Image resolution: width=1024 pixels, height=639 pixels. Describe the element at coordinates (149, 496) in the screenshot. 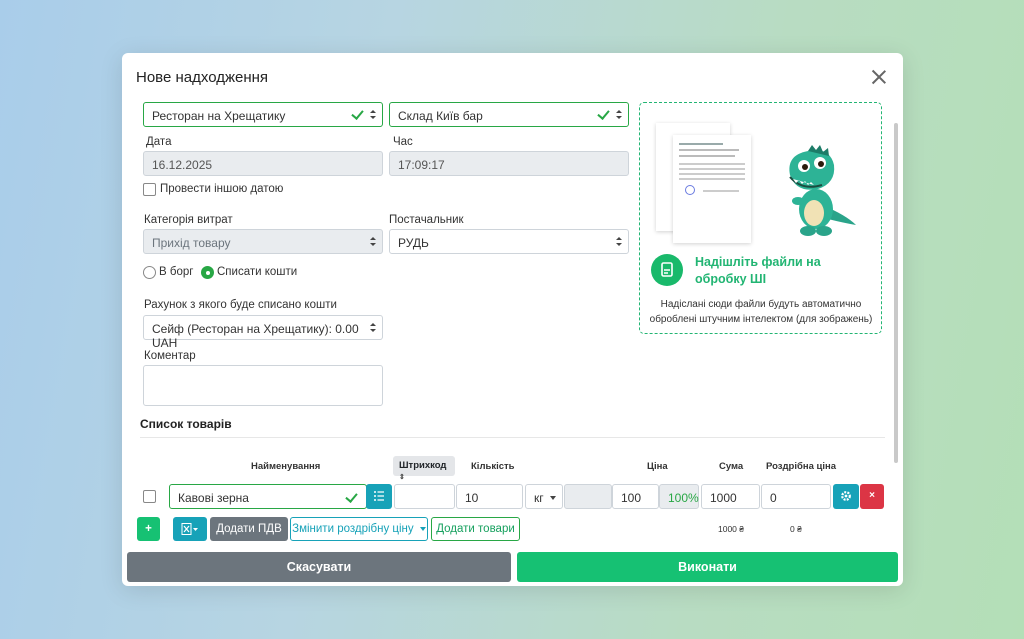

I see `row-checkbox` at that location.